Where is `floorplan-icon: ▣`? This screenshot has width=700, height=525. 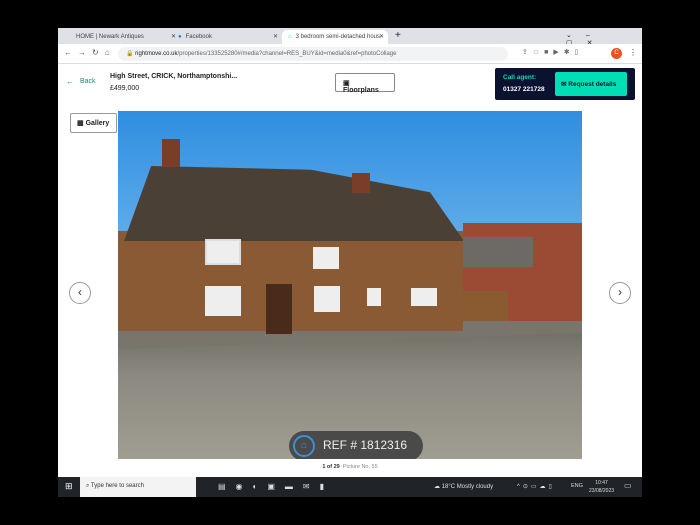
floorplan-icon: ▣ is located at coordinates (346, 83).